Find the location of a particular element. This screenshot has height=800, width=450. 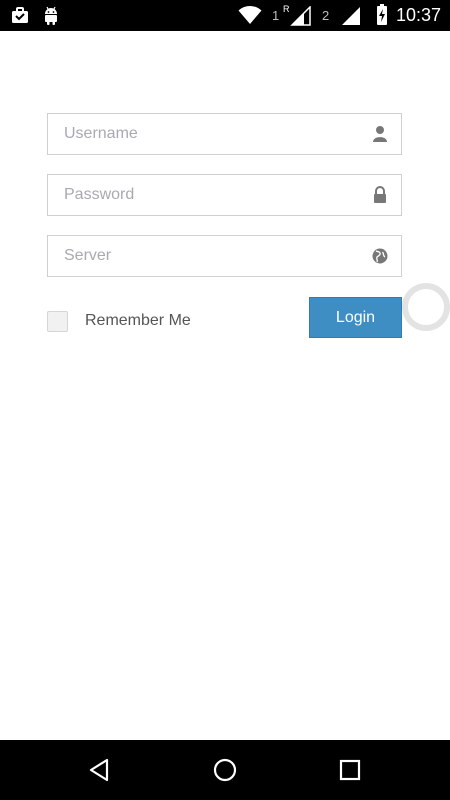

clock: 10:37 is located at coordinates (418, 14).